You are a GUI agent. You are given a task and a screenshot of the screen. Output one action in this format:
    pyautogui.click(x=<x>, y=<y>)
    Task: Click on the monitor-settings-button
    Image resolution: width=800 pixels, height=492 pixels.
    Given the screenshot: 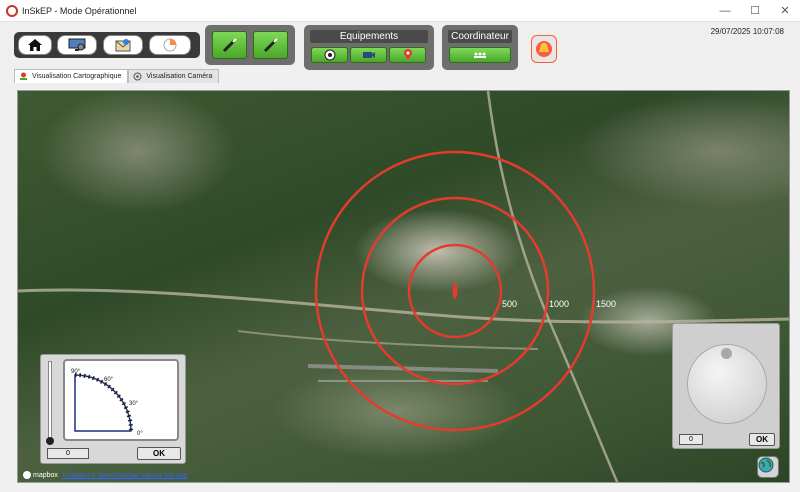 What is the action you would take?
    pyautogui.click(x=77, y=45)
    